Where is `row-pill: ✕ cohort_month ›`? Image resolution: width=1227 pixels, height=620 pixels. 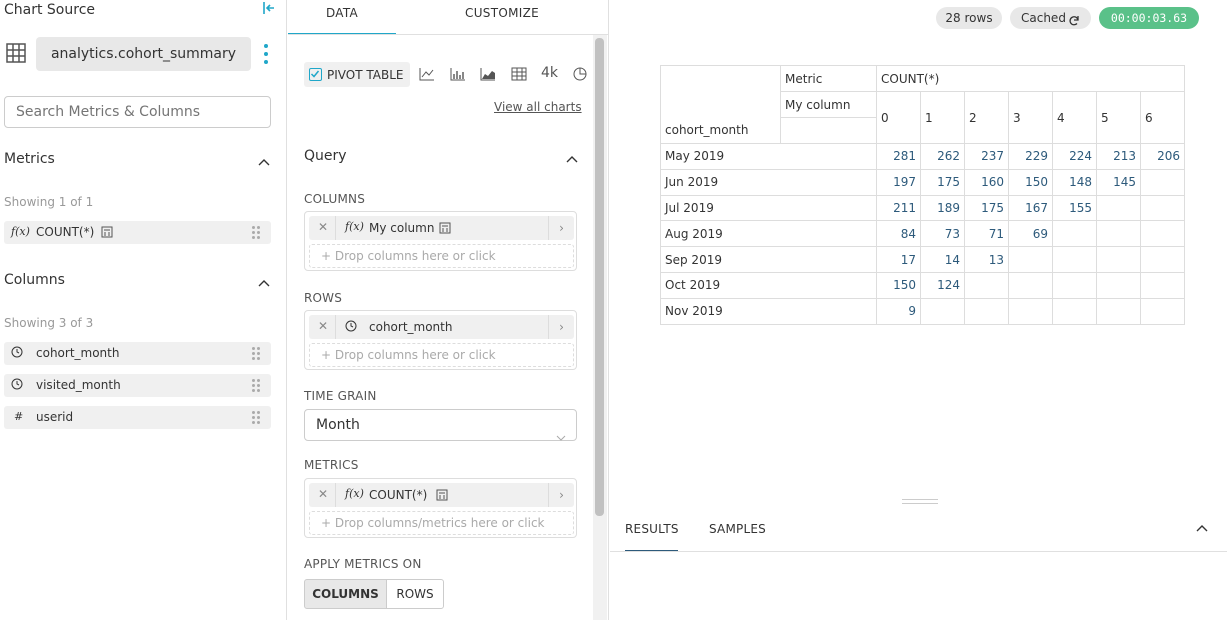
row-pill: ✕ cohort_month › is located at coordinates (441, 327).